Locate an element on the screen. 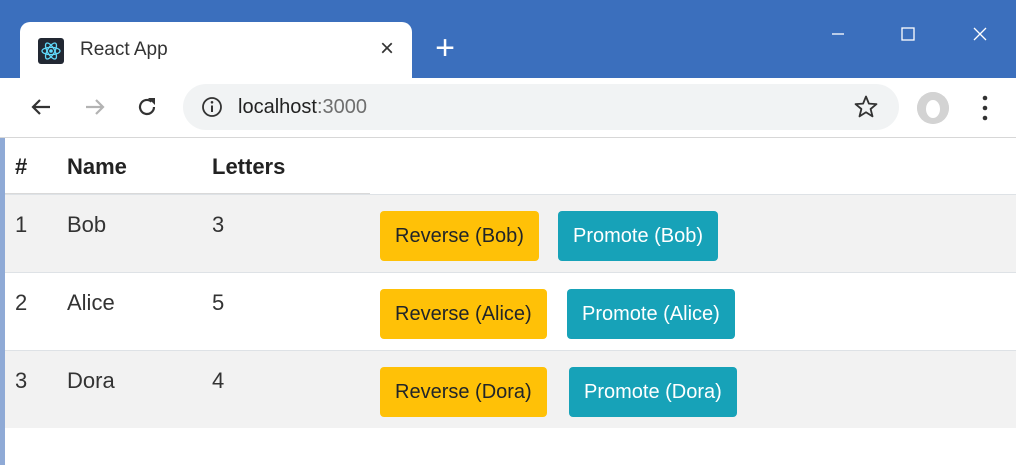  info-icon is located at coordinates (212, 107).